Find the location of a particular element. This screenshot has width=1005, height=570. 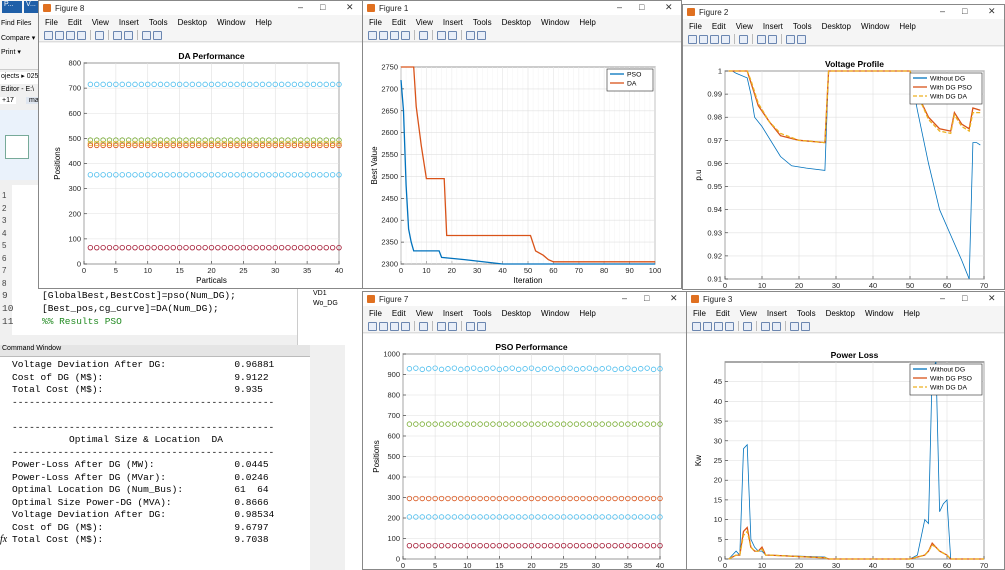

tab-count: +17 is located at coordinates (8, 100).